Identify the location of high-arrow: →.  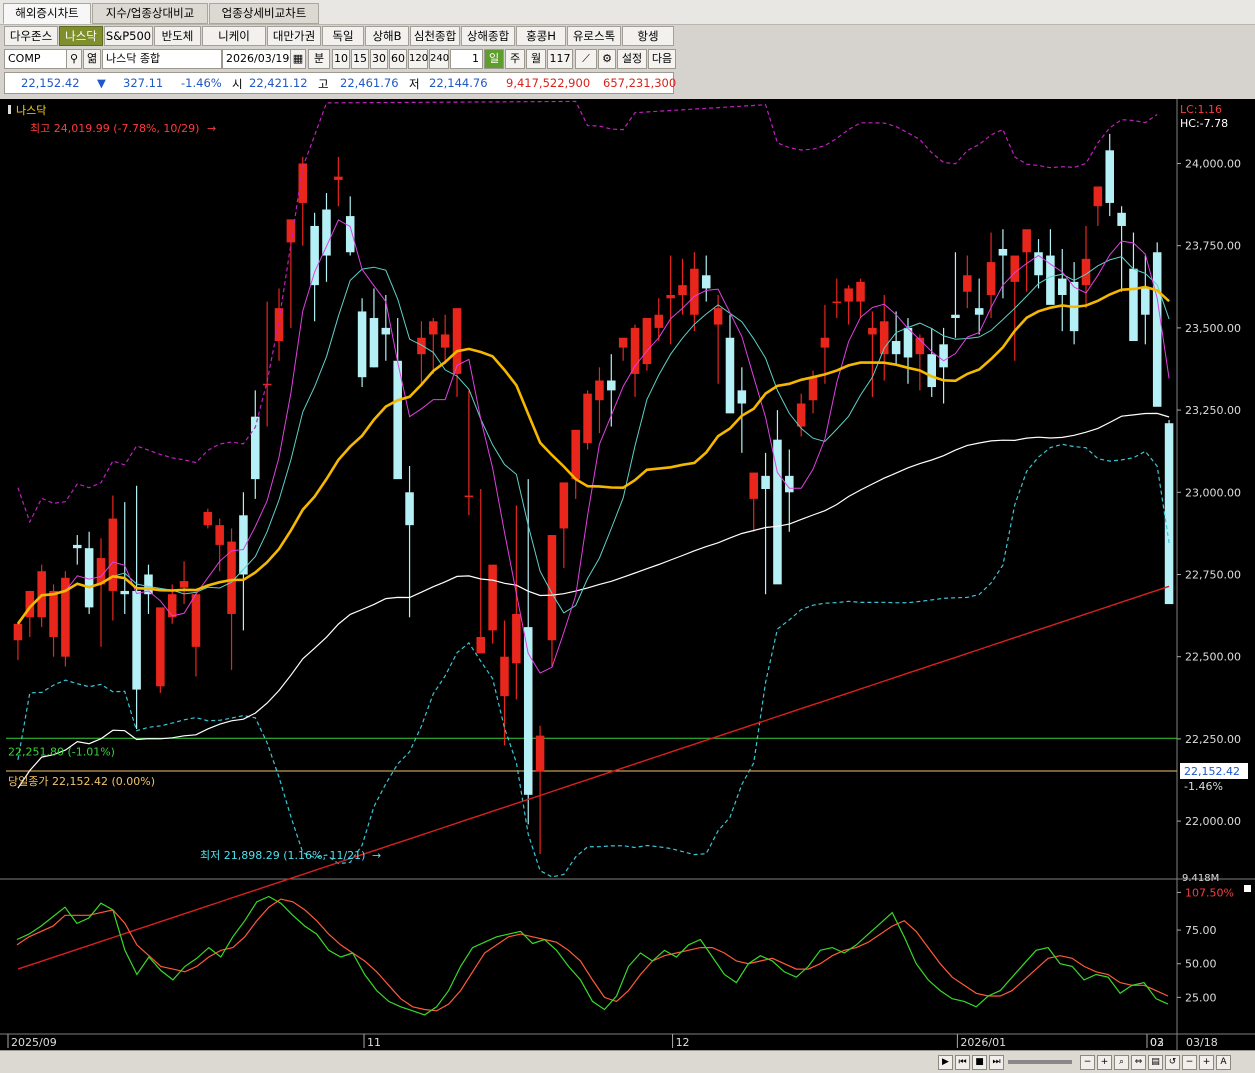
(211, 128).